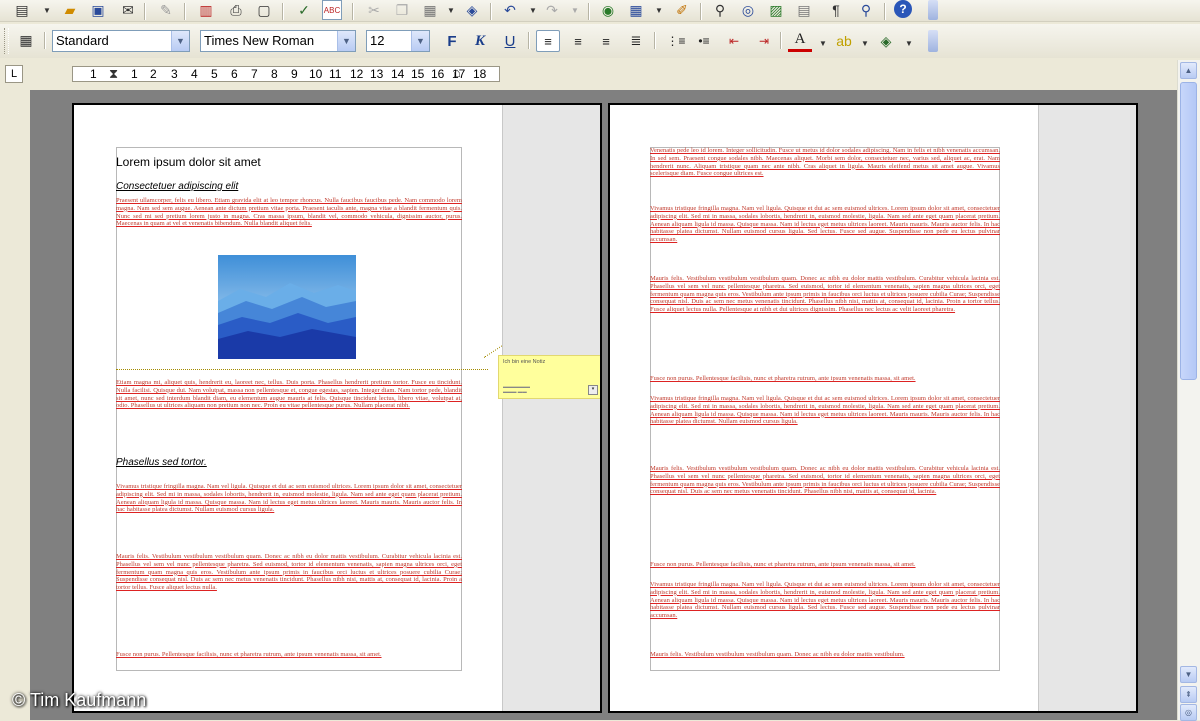 Image resolution: width=1200 pixels, height=721 pixels. Describe the element at coordinates (374, 10) in the screenshot. I see `cut-icon: ✂` at that location.